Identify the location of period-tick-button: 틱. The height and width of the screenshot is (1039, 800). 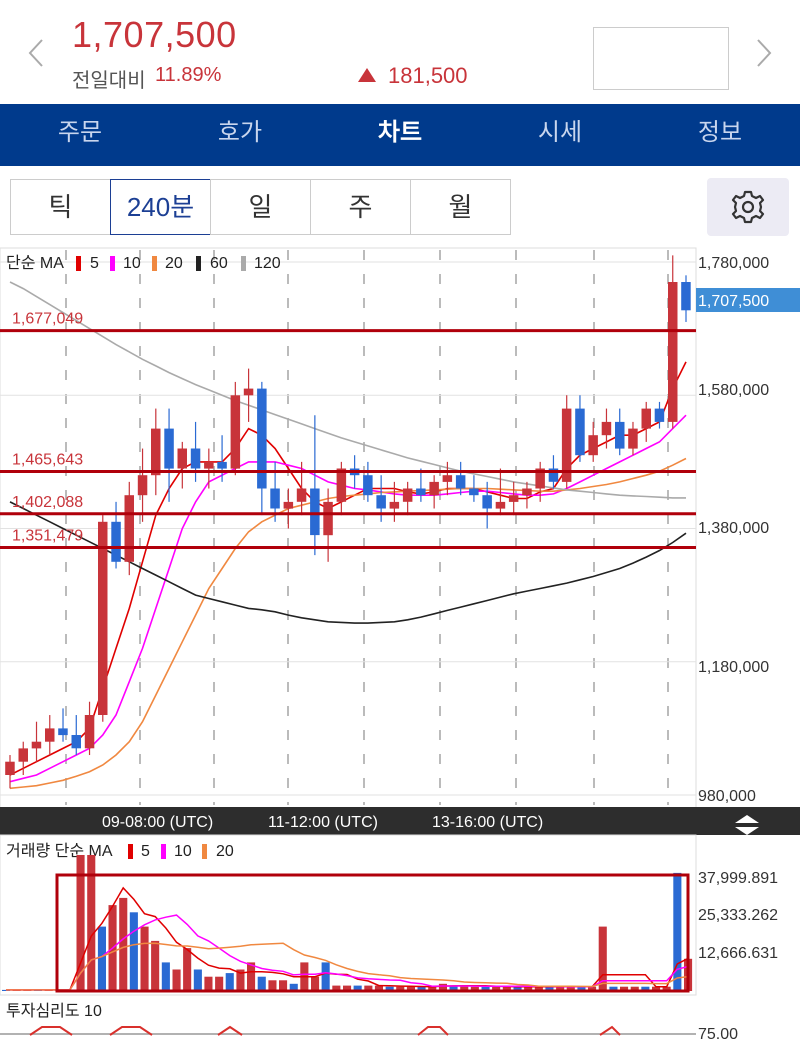
(60, 207).